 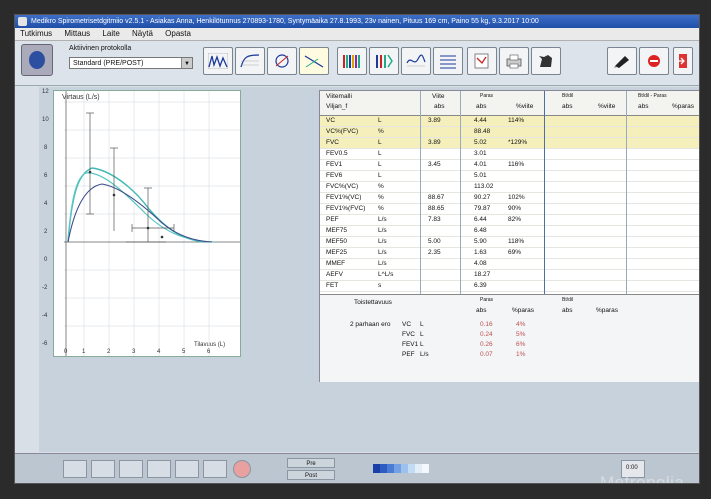 I want to click on cell-name: FVC, so click(x=332, y=142).